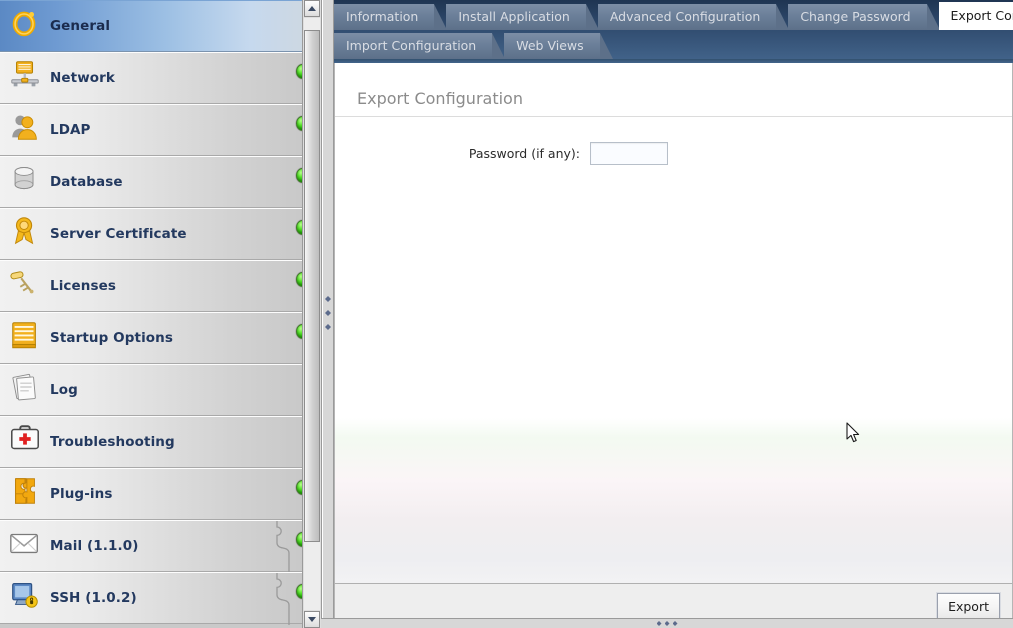  I want to click on sidebar-item-licenses: Licenses, so click(160, 286).